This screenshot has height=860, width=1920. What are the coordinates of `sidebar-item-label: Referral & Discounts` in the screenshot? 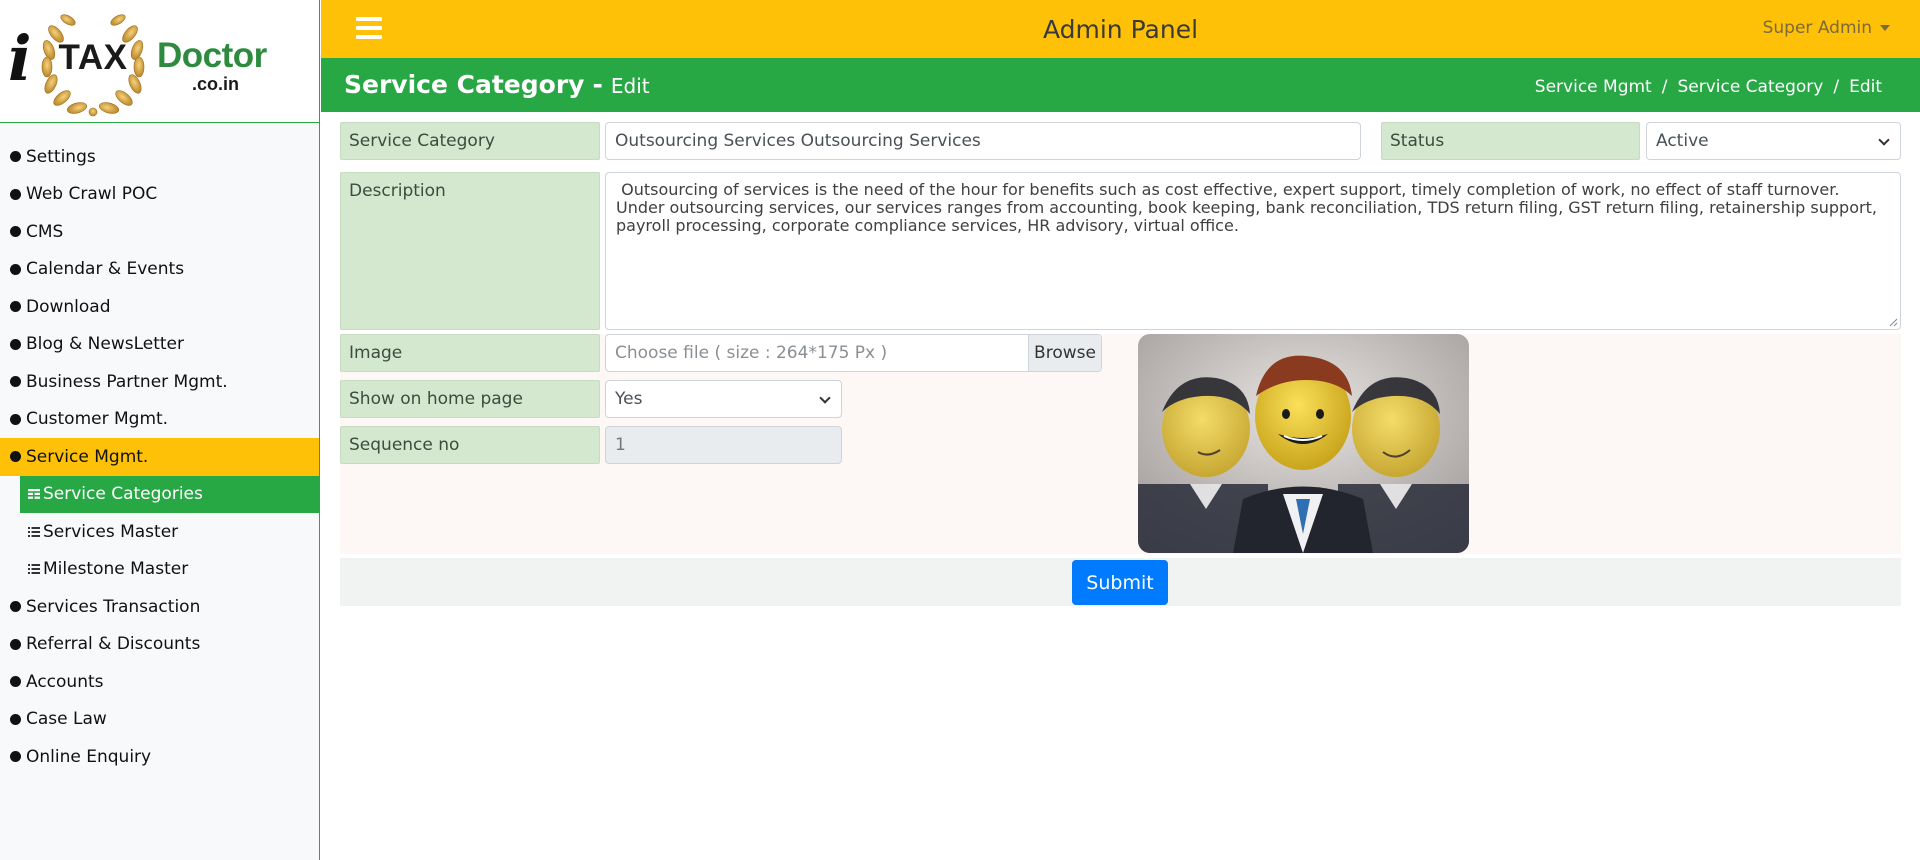 It's located at (113, 644).